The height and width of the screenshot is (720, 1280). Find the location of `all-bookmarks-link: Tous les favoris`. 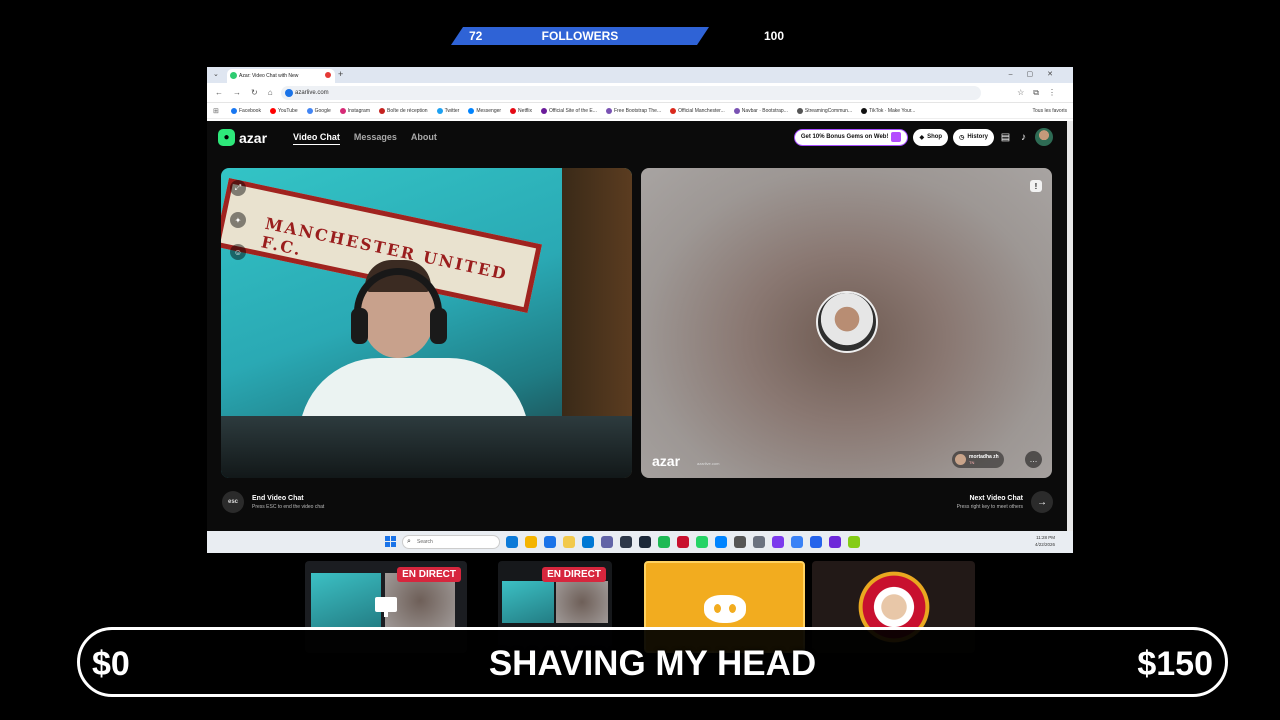

all-bookmarks-link: Tous les favoris is located at coordinates (1048, 111).